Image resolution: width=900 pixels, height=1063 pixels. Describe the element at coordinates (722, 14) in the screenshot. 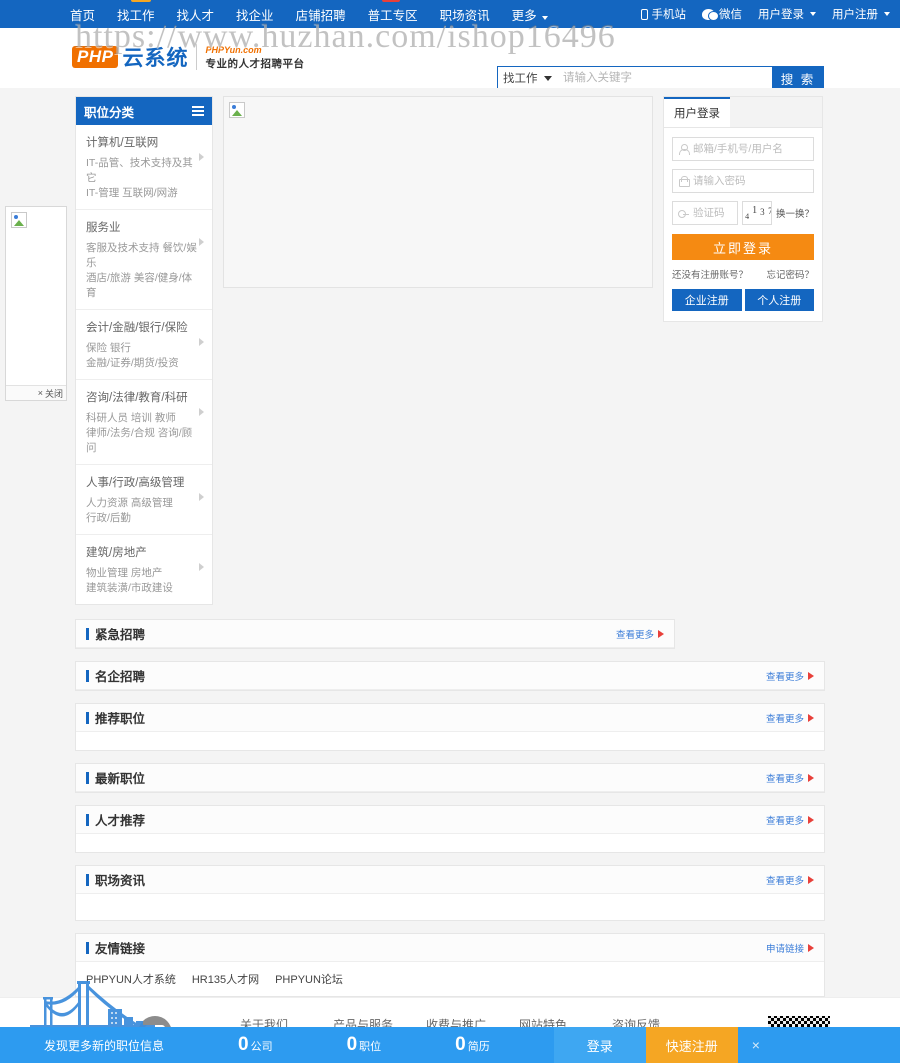

I see `wechat-link: 微信` at that location.